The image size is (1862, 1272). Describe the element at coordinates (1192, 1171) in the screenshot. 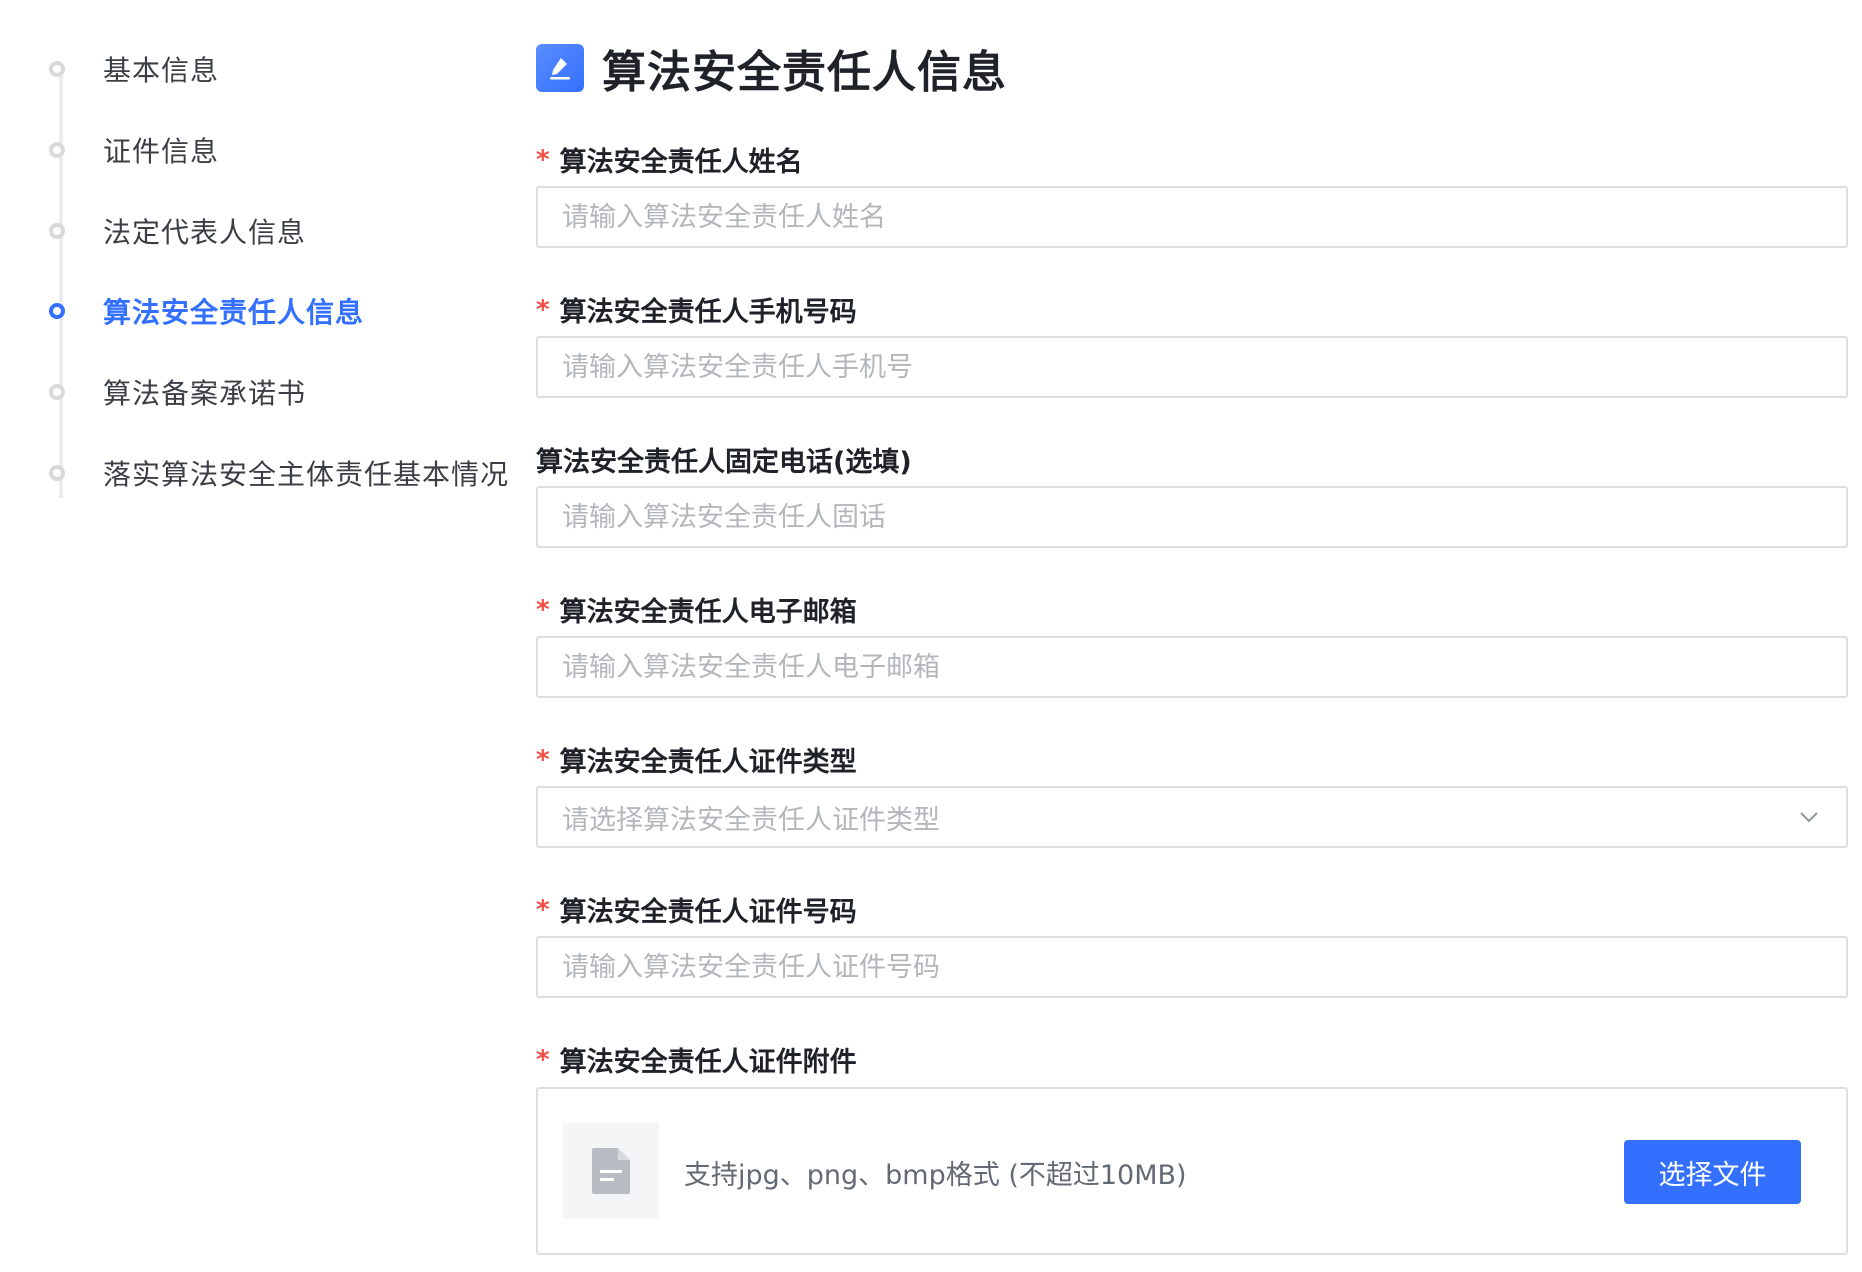

I see `attachment-upload-area: 支持jpg、png、bmp格式 (不超过10MB) 选择文件` at that location.